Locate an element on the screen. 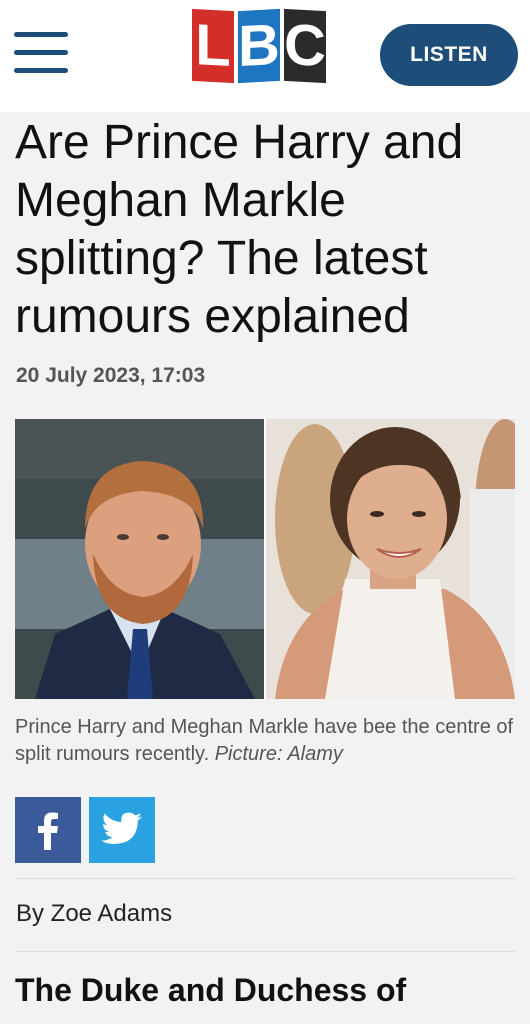 The width and height of the screenshot is (530, 1024). twitter-icon is located at coordinates (121, 828).